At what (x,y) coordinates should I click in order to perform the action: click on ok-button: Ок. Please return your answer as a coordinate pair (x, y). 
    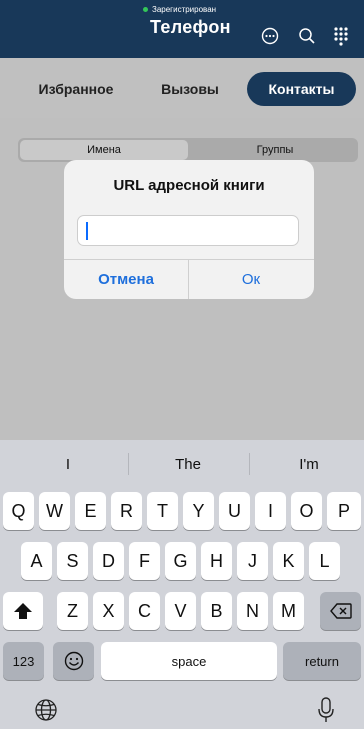
    Looking at the image, I should click on (251, 279).